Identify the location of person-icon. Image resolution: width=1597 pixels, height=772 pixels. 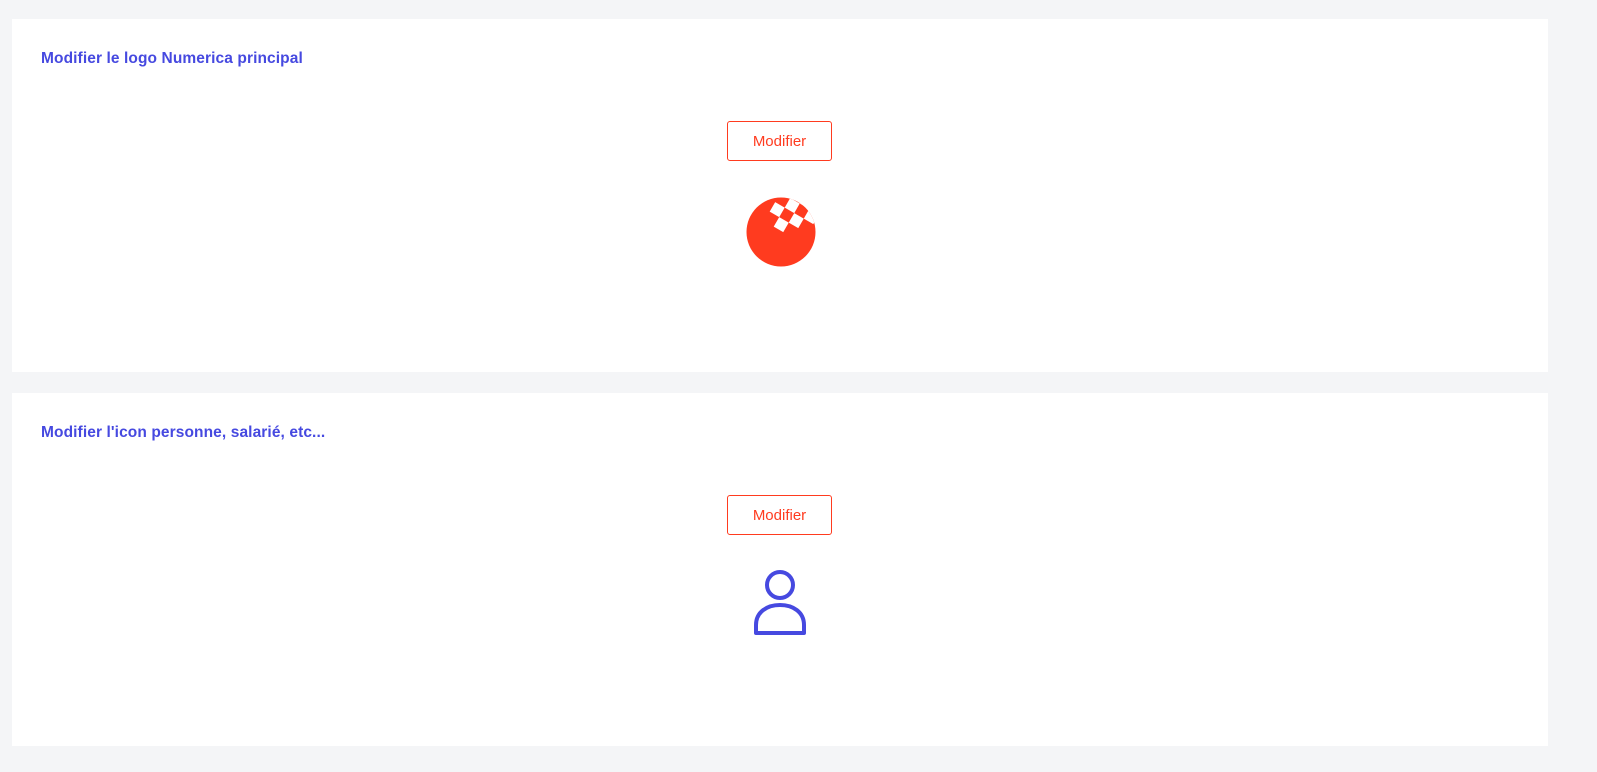
(780, 603).